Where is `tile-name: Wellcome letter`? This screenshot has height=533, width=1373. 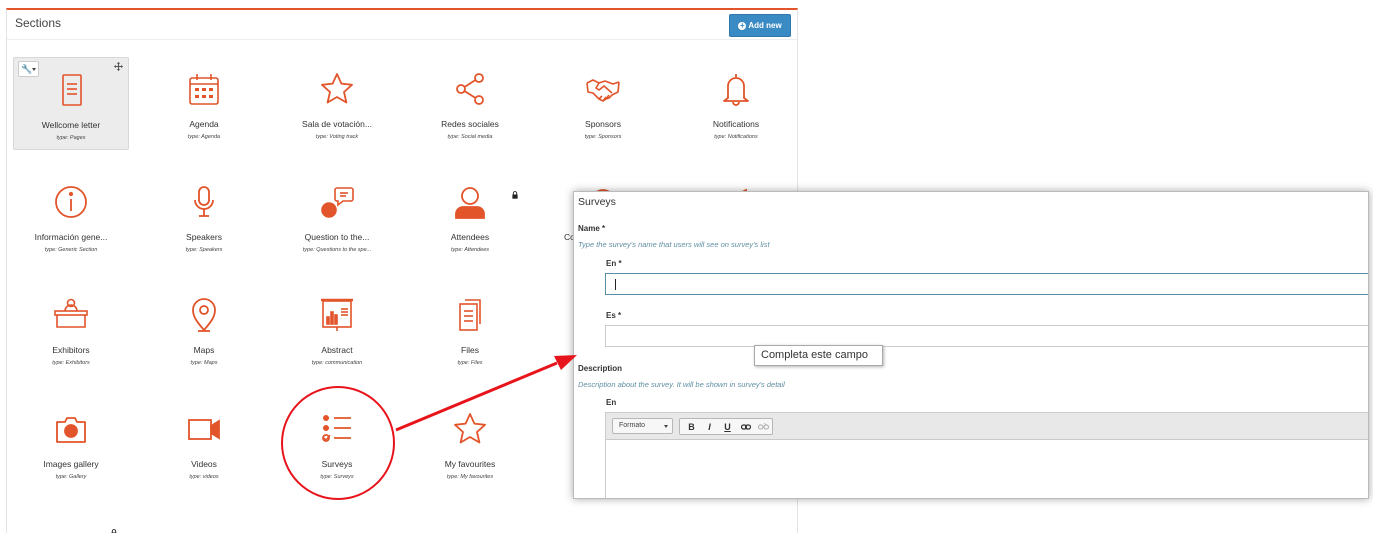
tile-name: Wellcome letter is located at coordinates (71, 125).